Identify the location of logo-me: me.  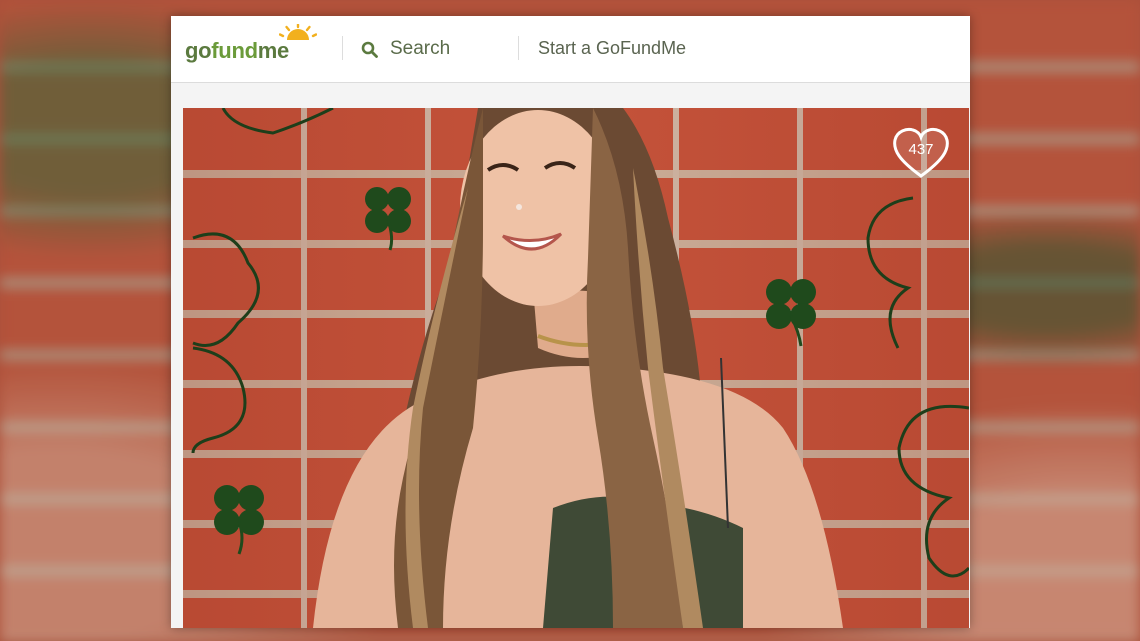
(273, 50).